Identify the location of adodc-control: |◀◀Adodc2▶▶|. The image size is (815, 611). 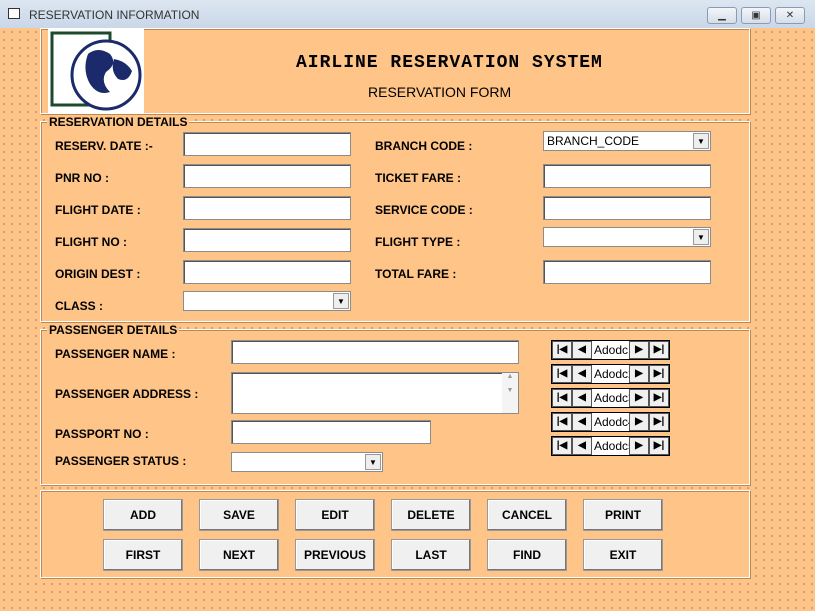
(610, 374).